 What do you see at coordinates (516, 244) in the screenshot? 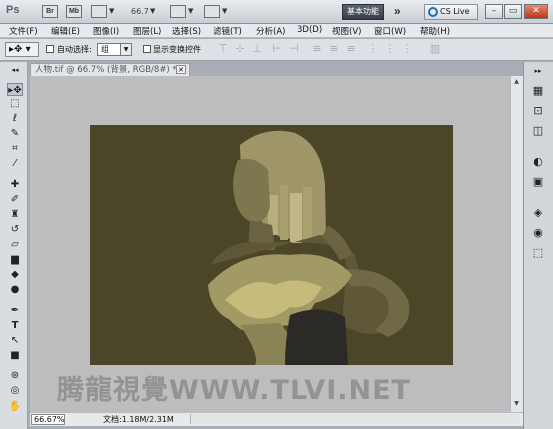
I see `vertical-scrollbar` at bounding box center [516, 244].